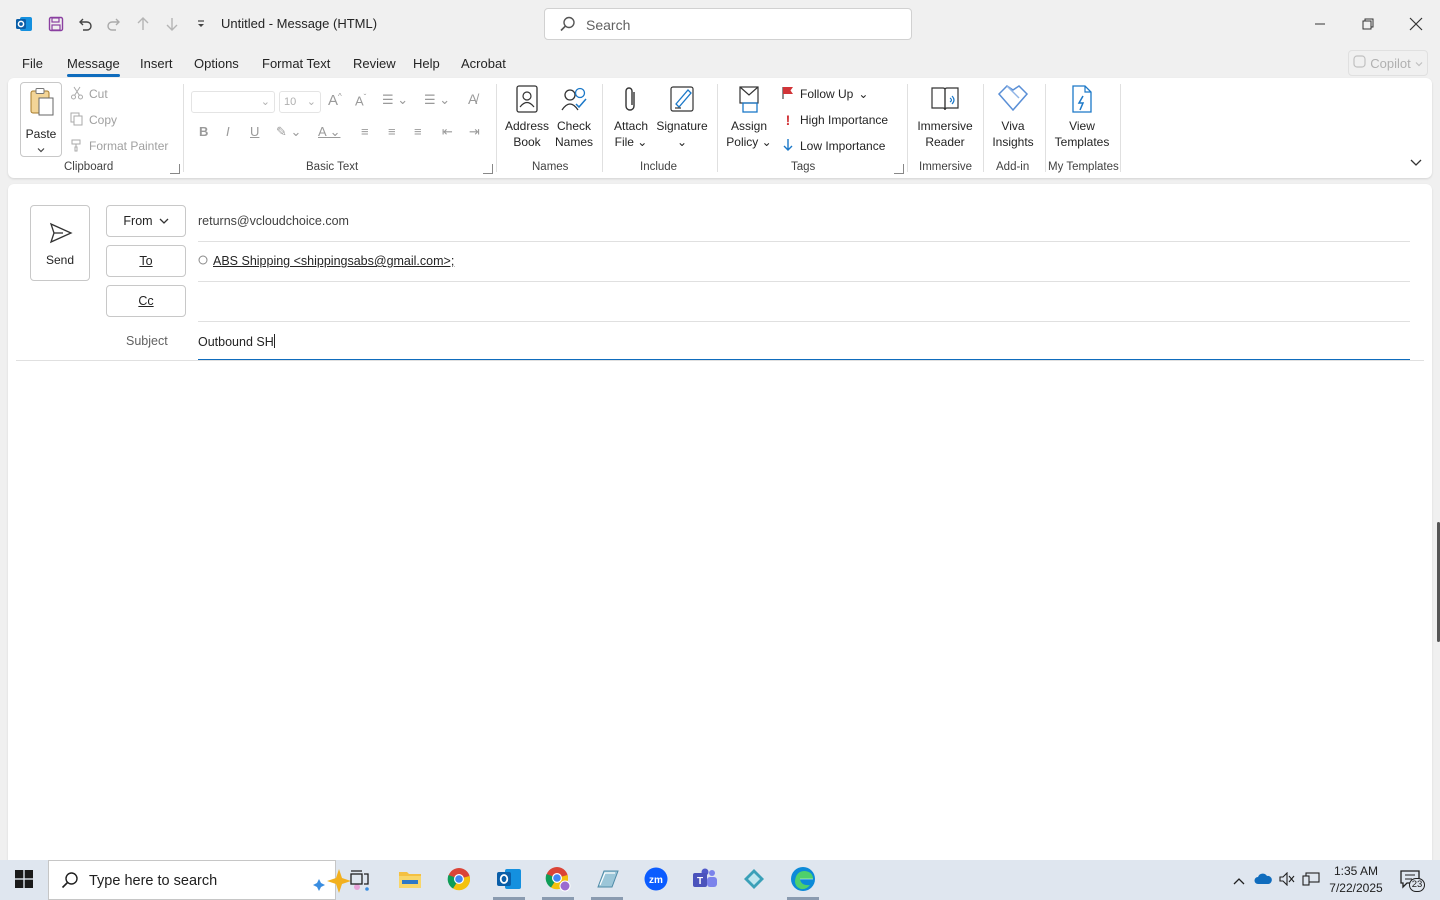 The height and width of the screenshot is (900, 1440). I want to click on search-input: Search, so click(728, 24).